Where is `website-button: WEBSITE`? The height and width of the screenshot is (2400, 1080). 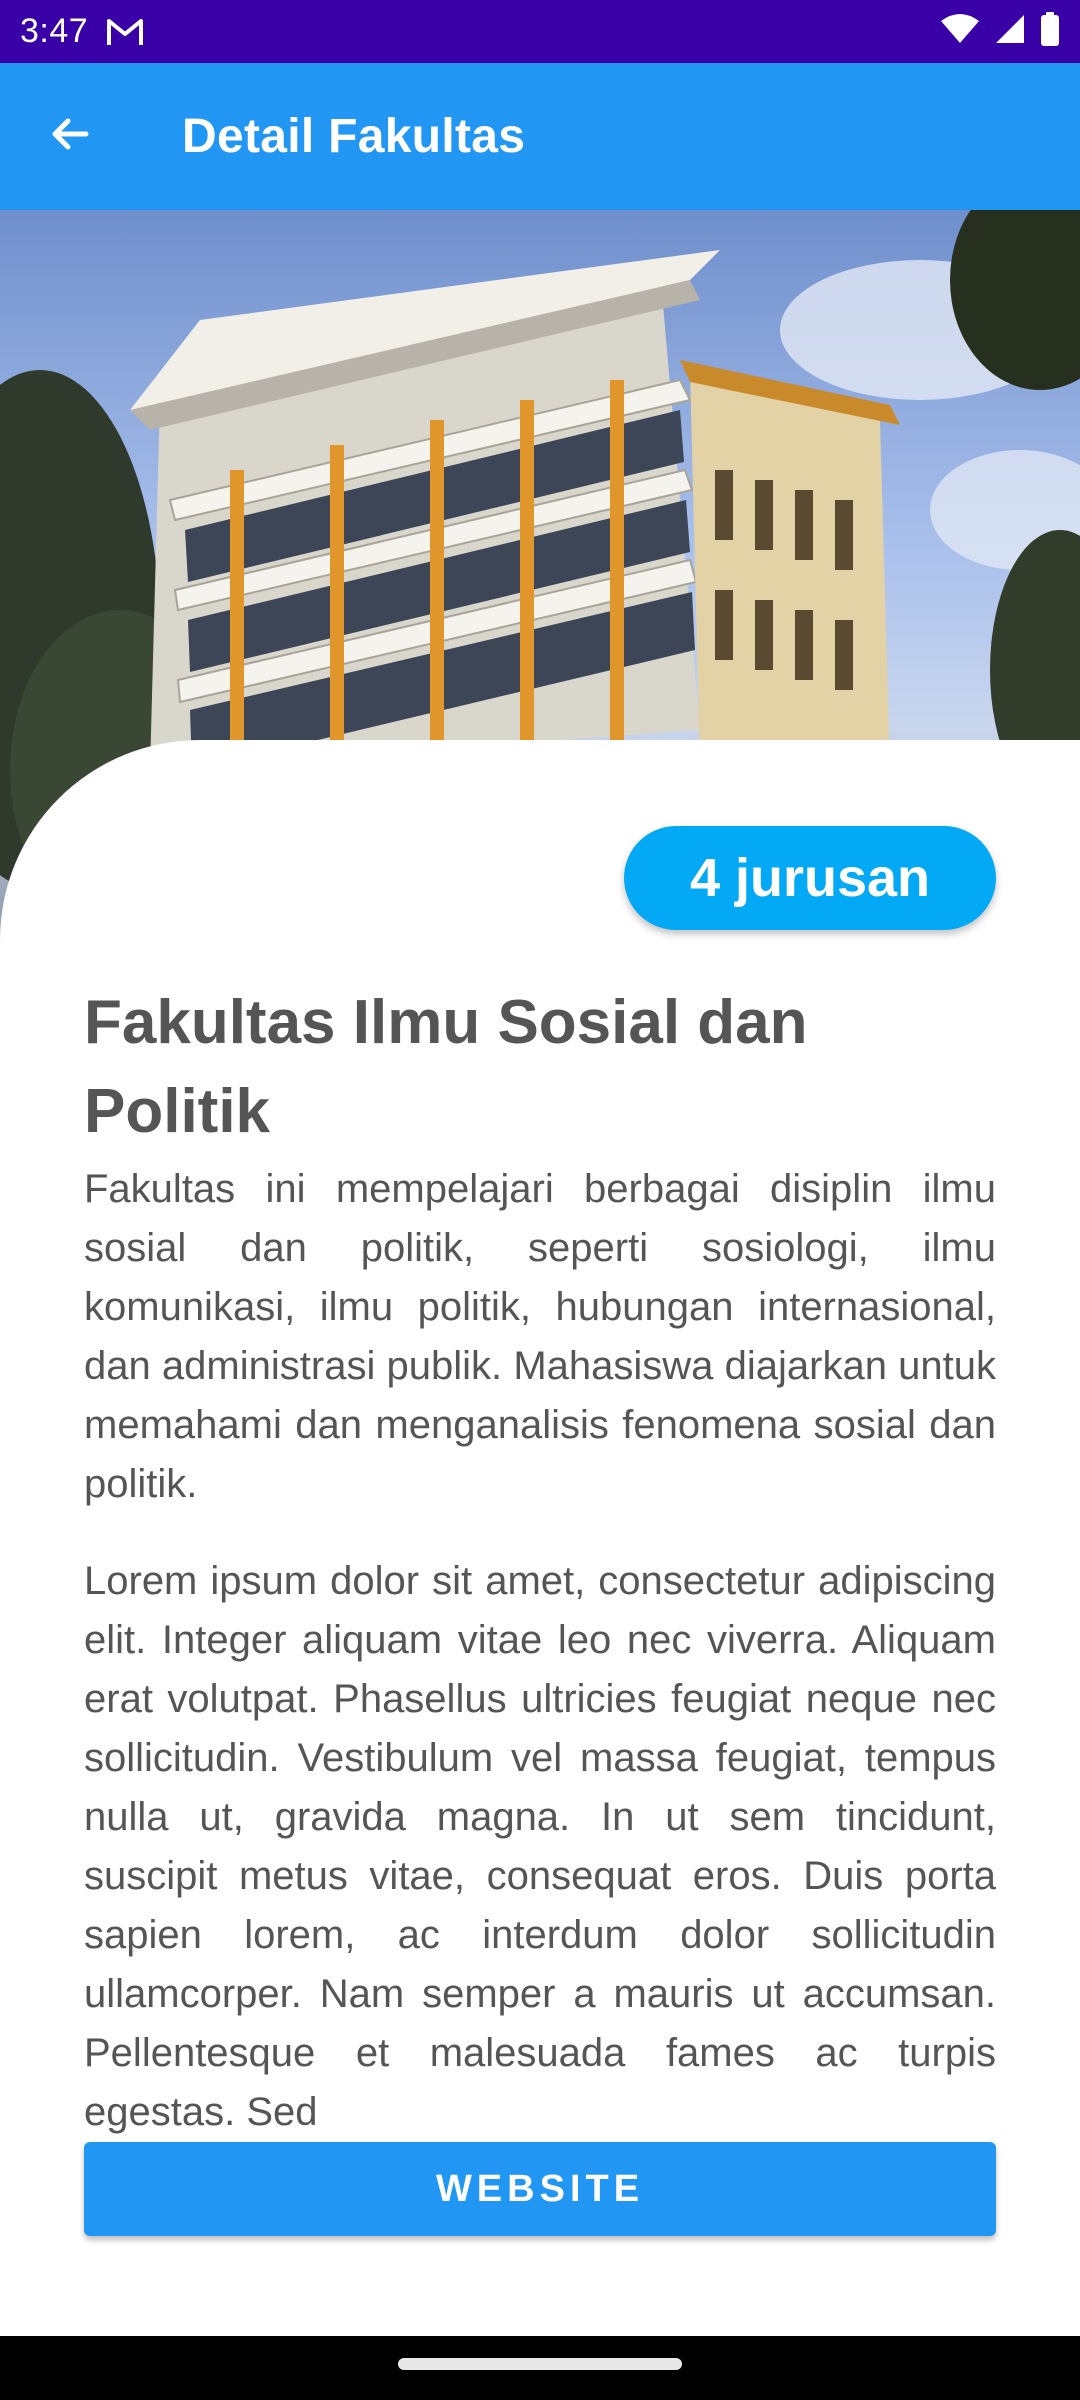 website-button: WEBSITE is located at coordinates (540, 2189).